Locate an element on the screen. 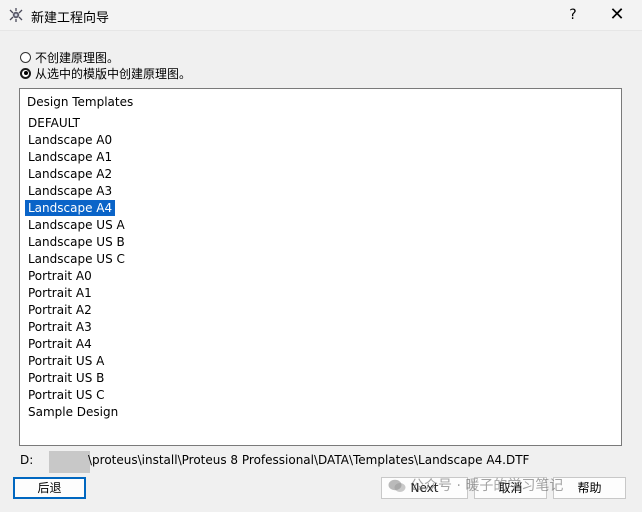 Image resolution: width=642 pixels, height=512 pixels. list-item: Landscape A0 is located at coordinates (70, 140).